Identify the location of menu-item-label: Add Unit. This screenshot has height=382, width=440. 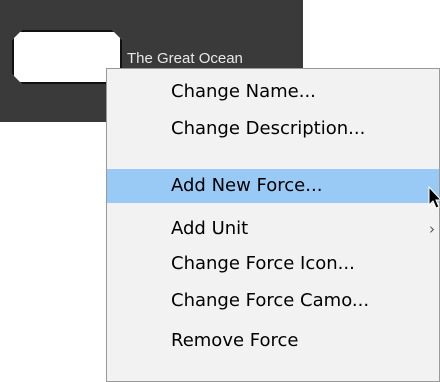
(210, 228).